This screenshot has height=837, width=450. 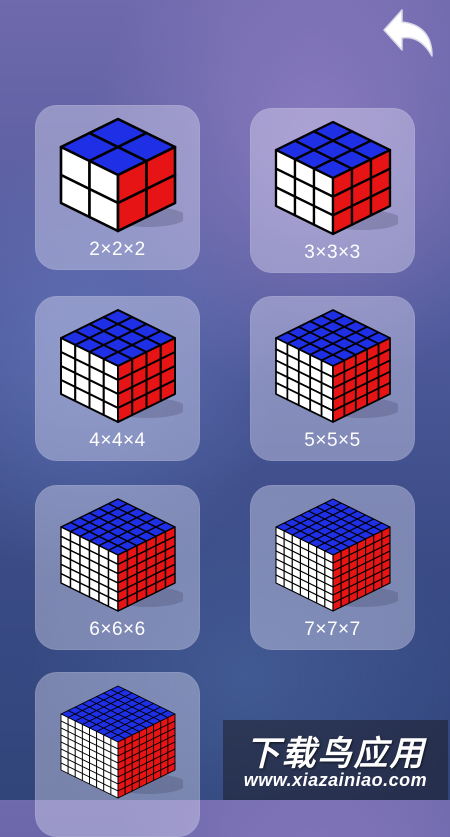 I want to click on cube-3x3x3-label: 3×3×3, so click(x=332, y=252).